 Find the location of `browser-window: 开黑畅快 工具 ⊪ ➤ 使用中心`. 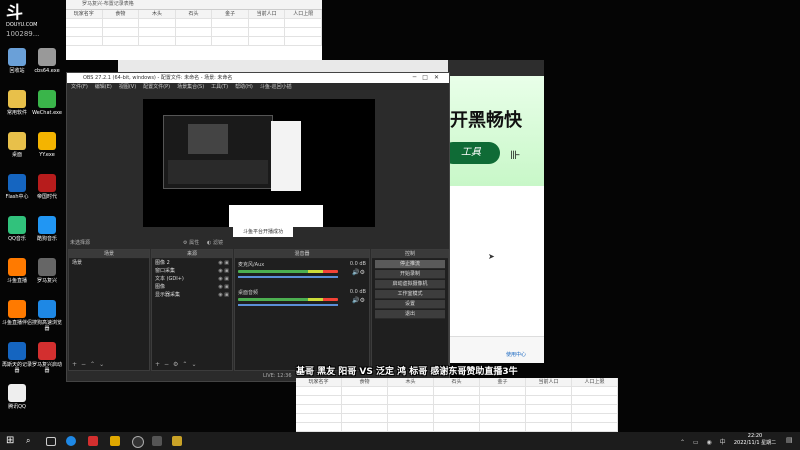

browser-window: 开黑畅快 工具 ⊪ ➤ 使用中心 is located at coordinates (496, 211).